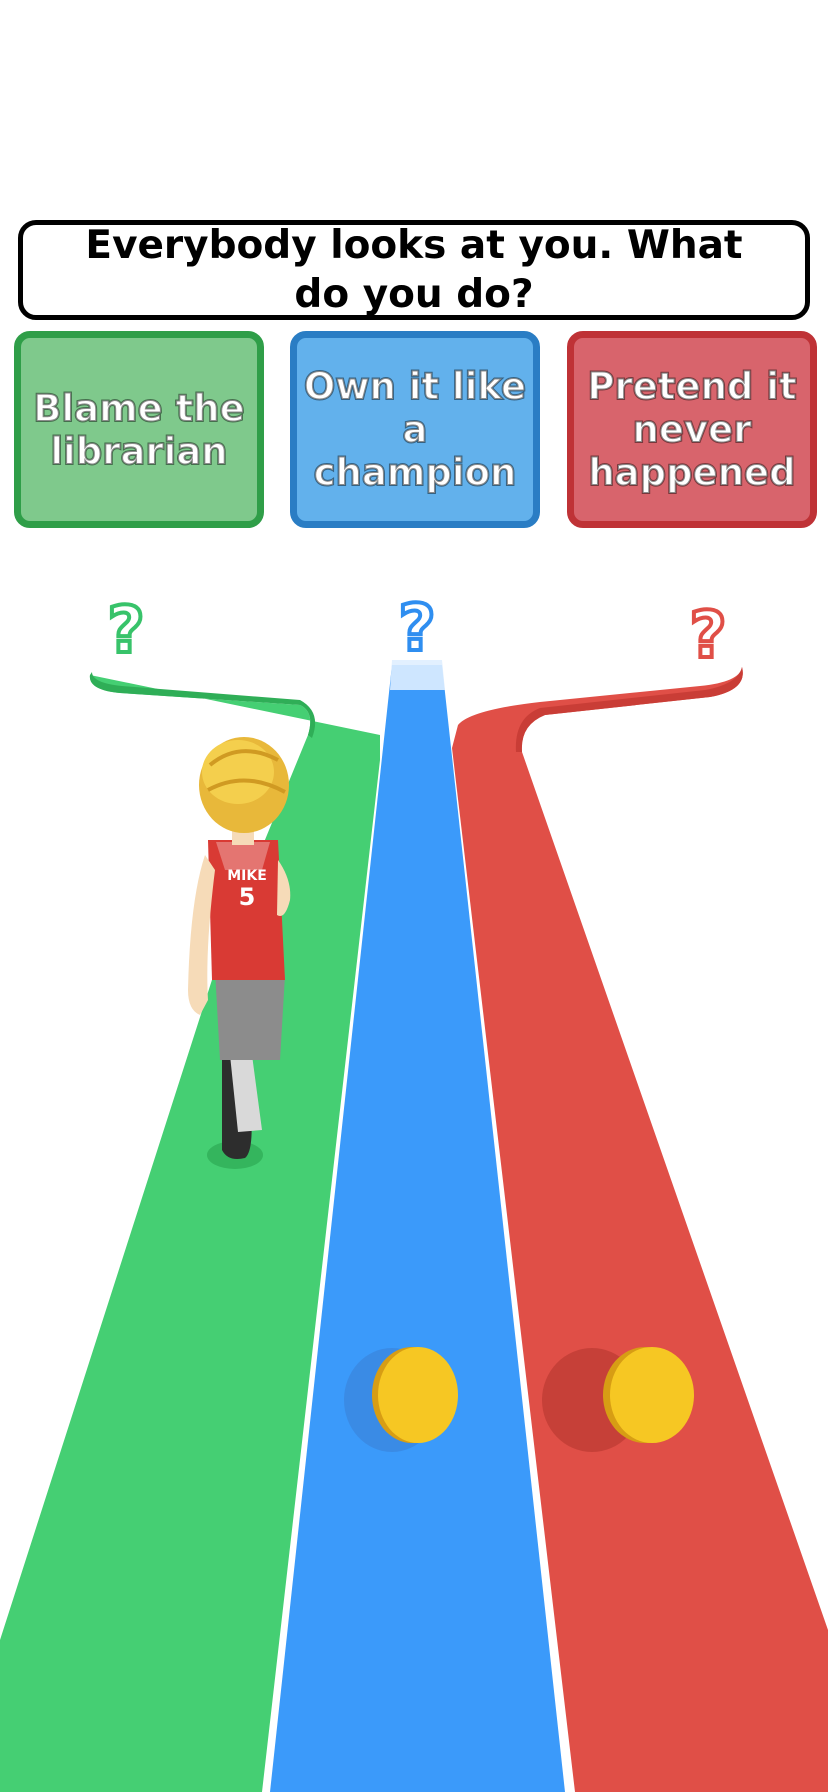  I want to click on question-text: Everybody looks at you. What do you do?, so click(414, 270).